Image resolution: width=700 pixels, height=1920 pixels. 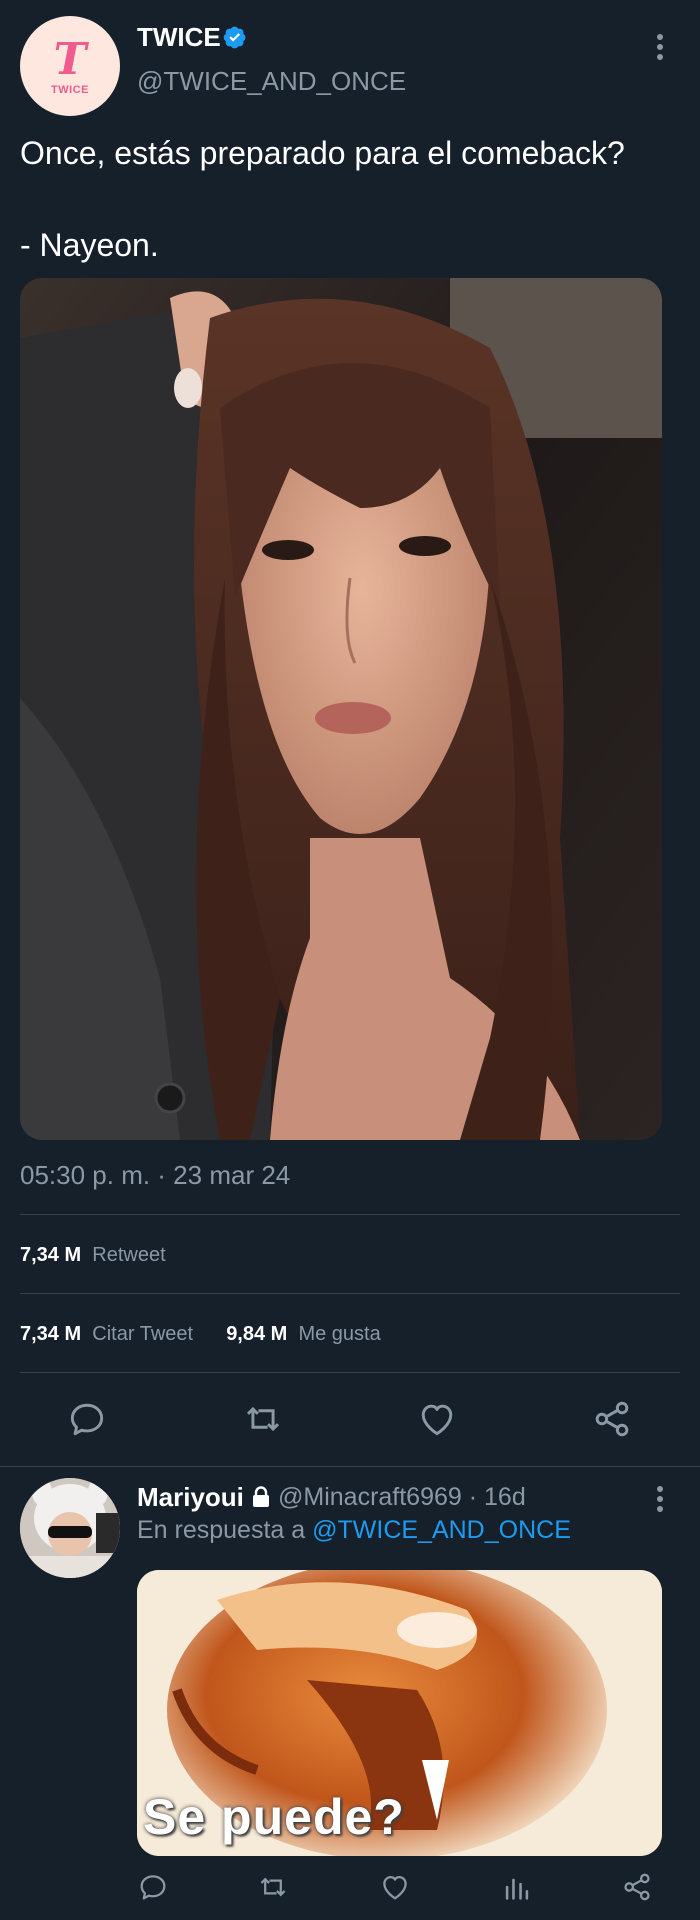 I want to click on quote-label: Citar Tweet, so click(x=143, y=1334).